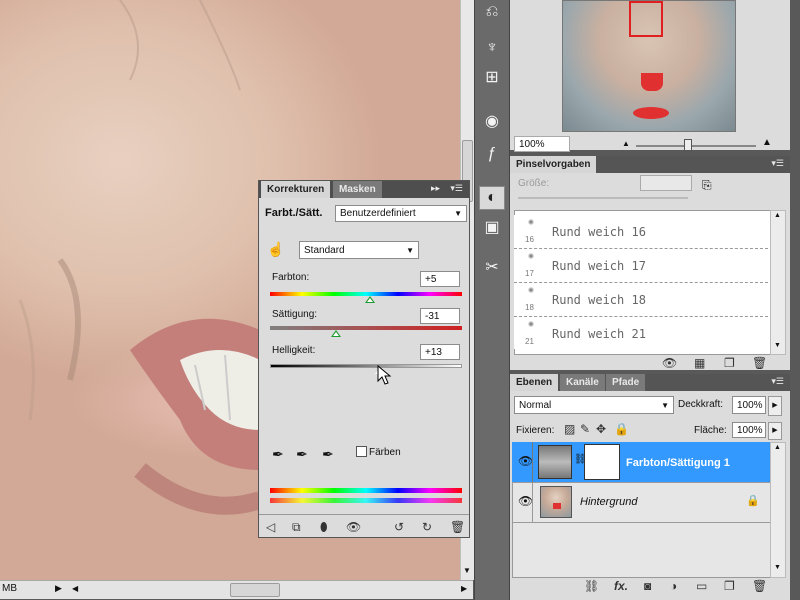 This screenshot has height=600, width=800. I want to click on lightness-label: Helligkeit:, so click(294, 350).